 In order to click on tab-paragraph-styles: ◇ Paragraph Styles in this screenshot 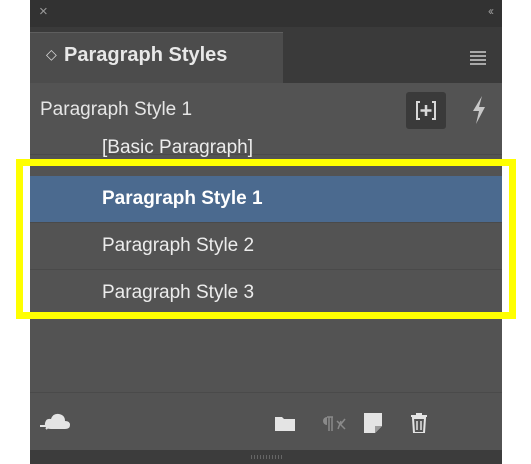, I will do `click(156, 57)`.